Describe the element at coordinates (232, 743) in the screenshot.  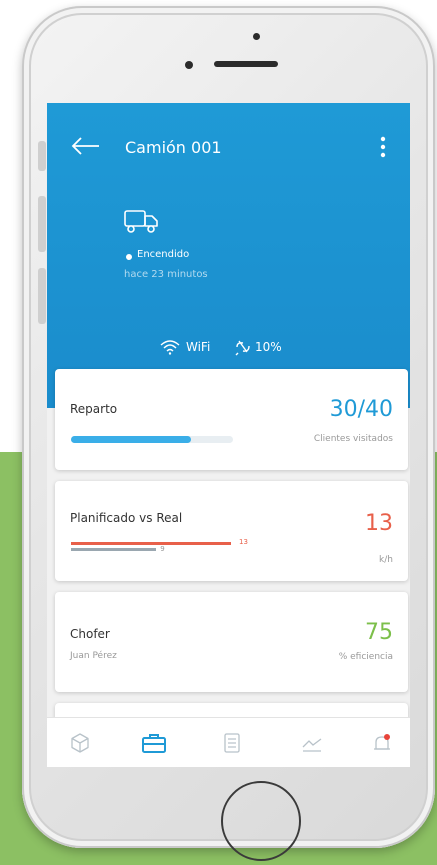
I see `document-icon` at that location.